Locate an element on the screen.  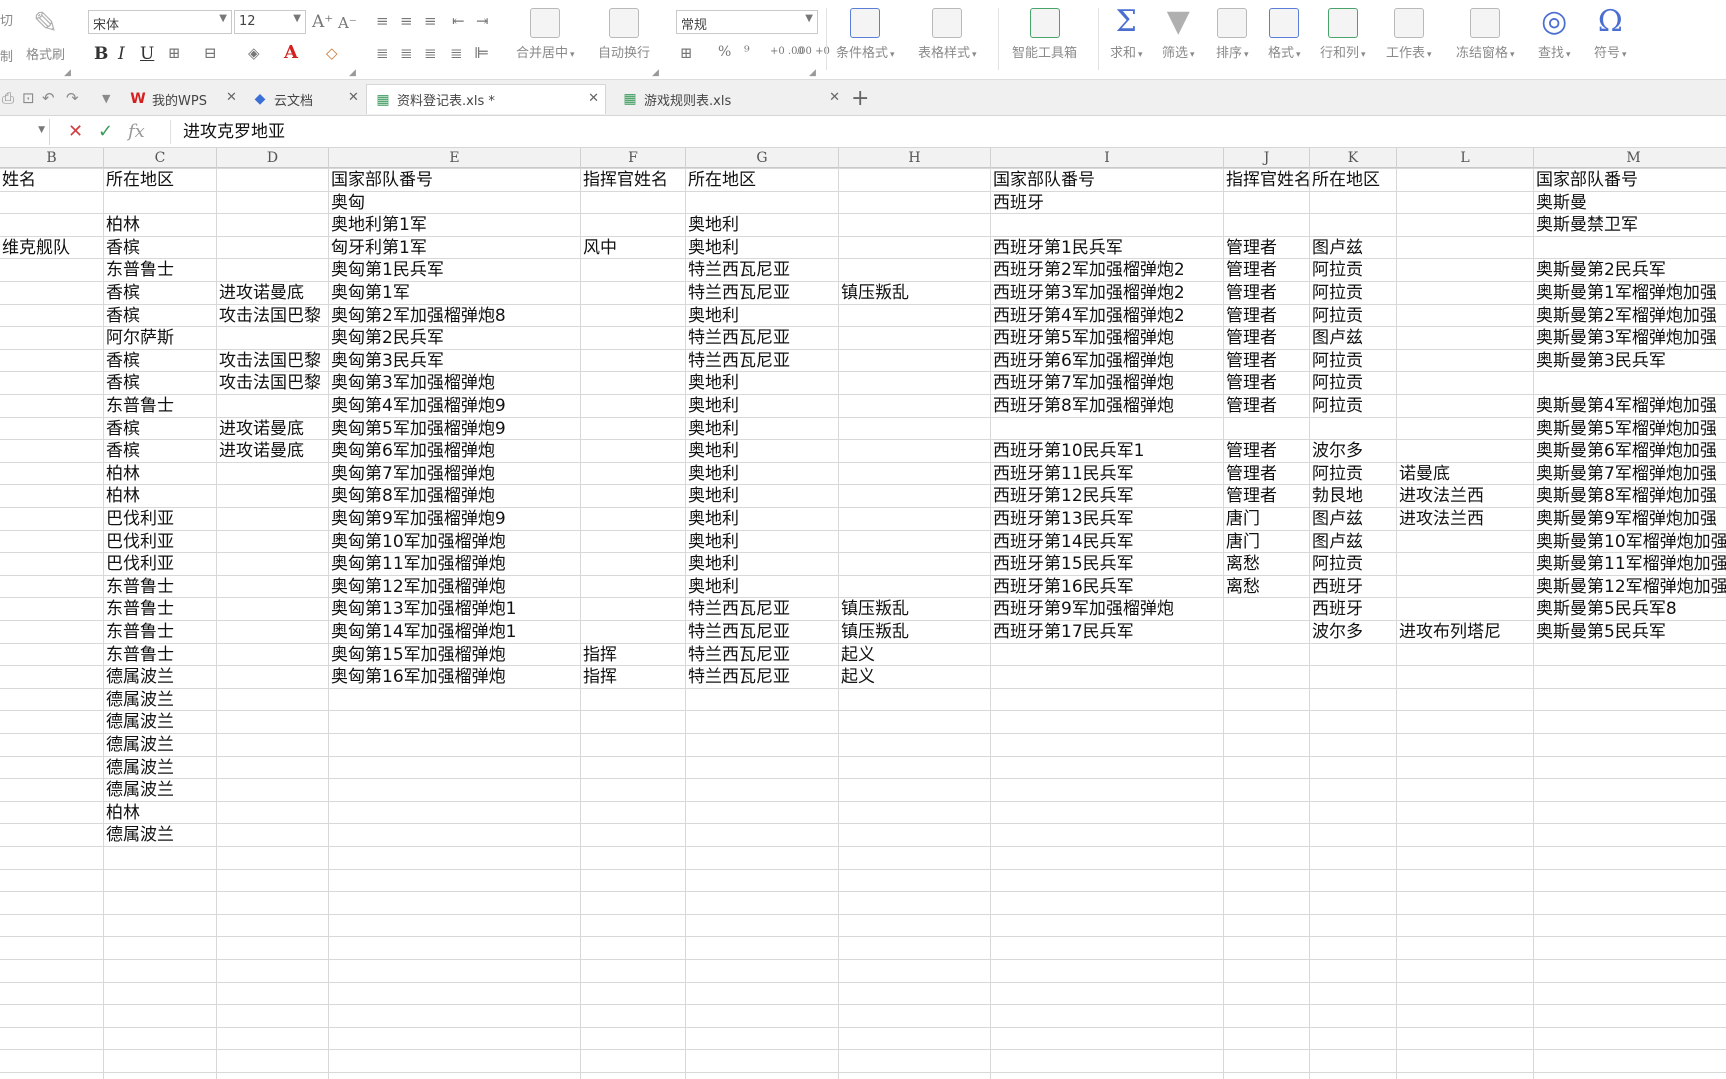
column-header-b: B is located at coordinates (52, 158).